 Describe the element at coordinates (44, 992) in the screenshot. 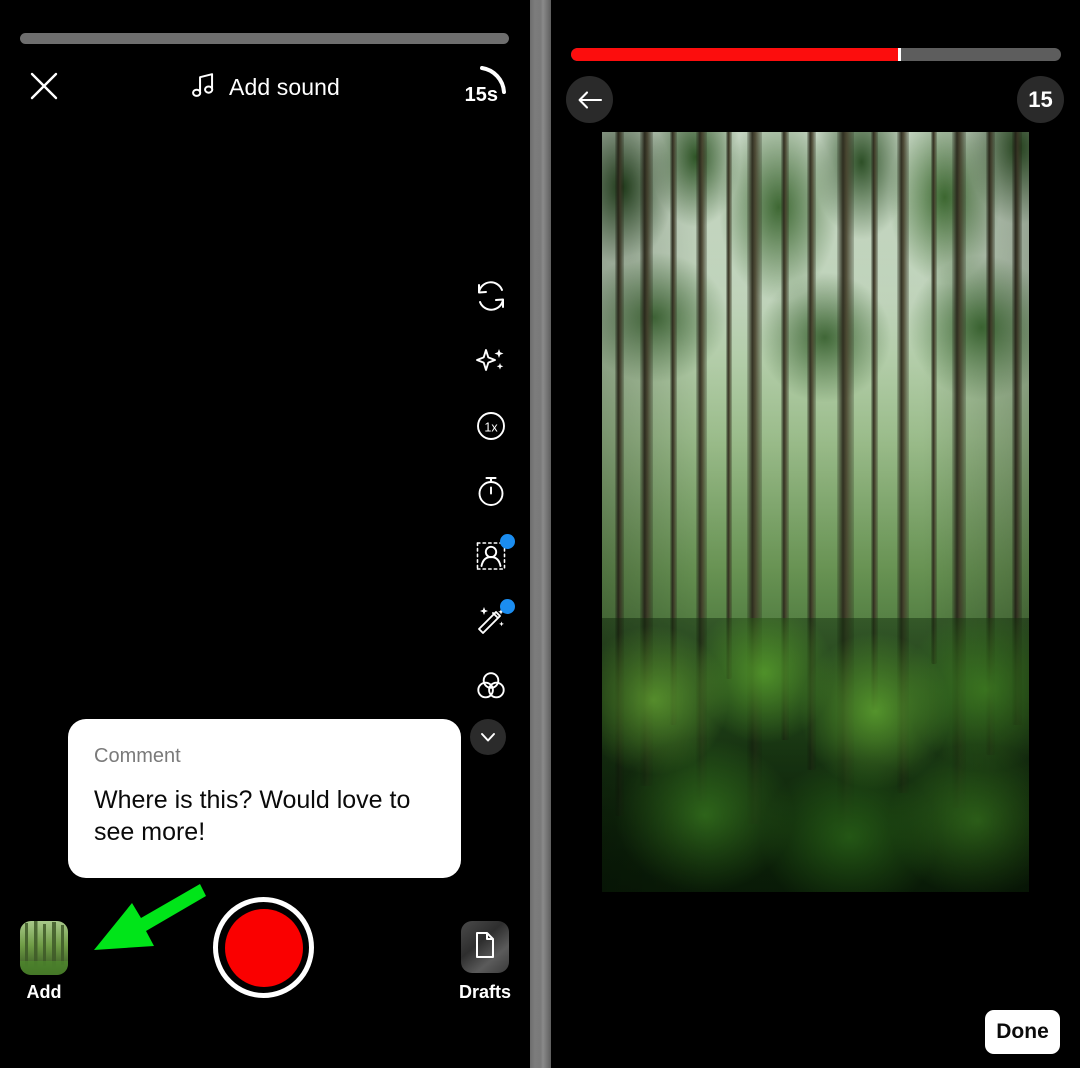

I see `add-media-label: Add` at that location.